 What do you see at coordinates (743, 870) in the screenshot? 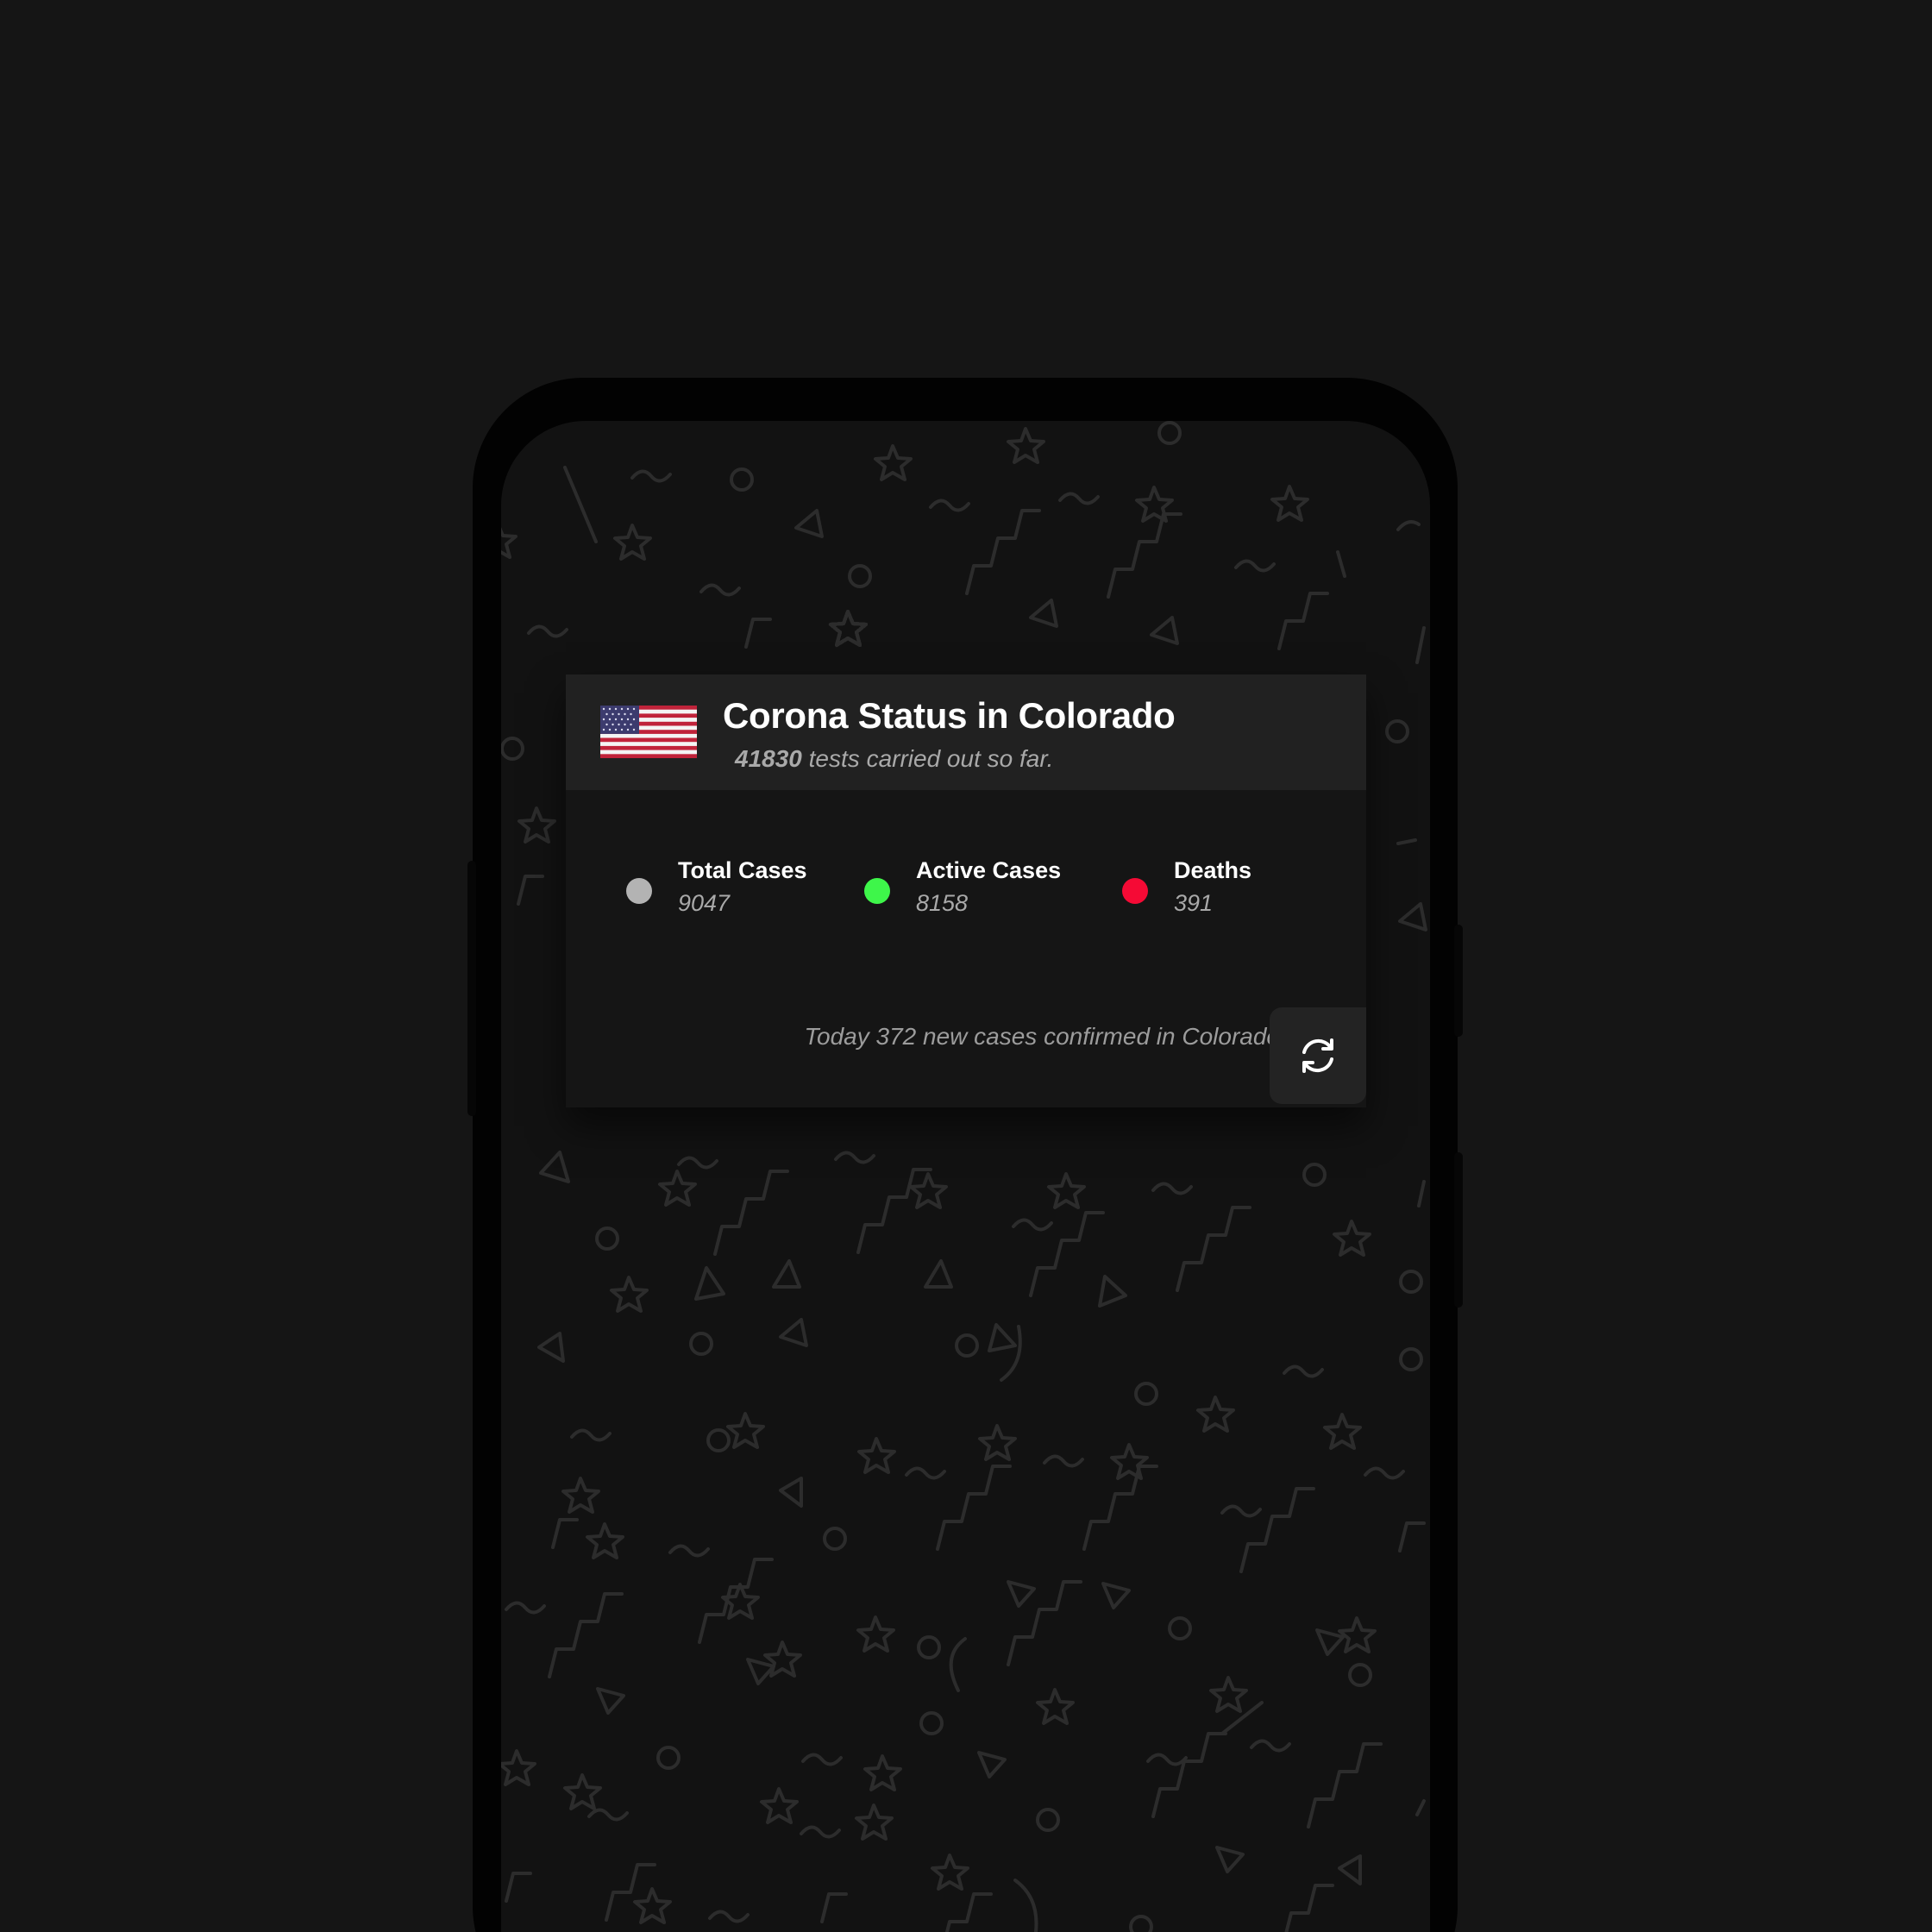
I see `stat-label: Total Cases` at bounding box center [743, 870].